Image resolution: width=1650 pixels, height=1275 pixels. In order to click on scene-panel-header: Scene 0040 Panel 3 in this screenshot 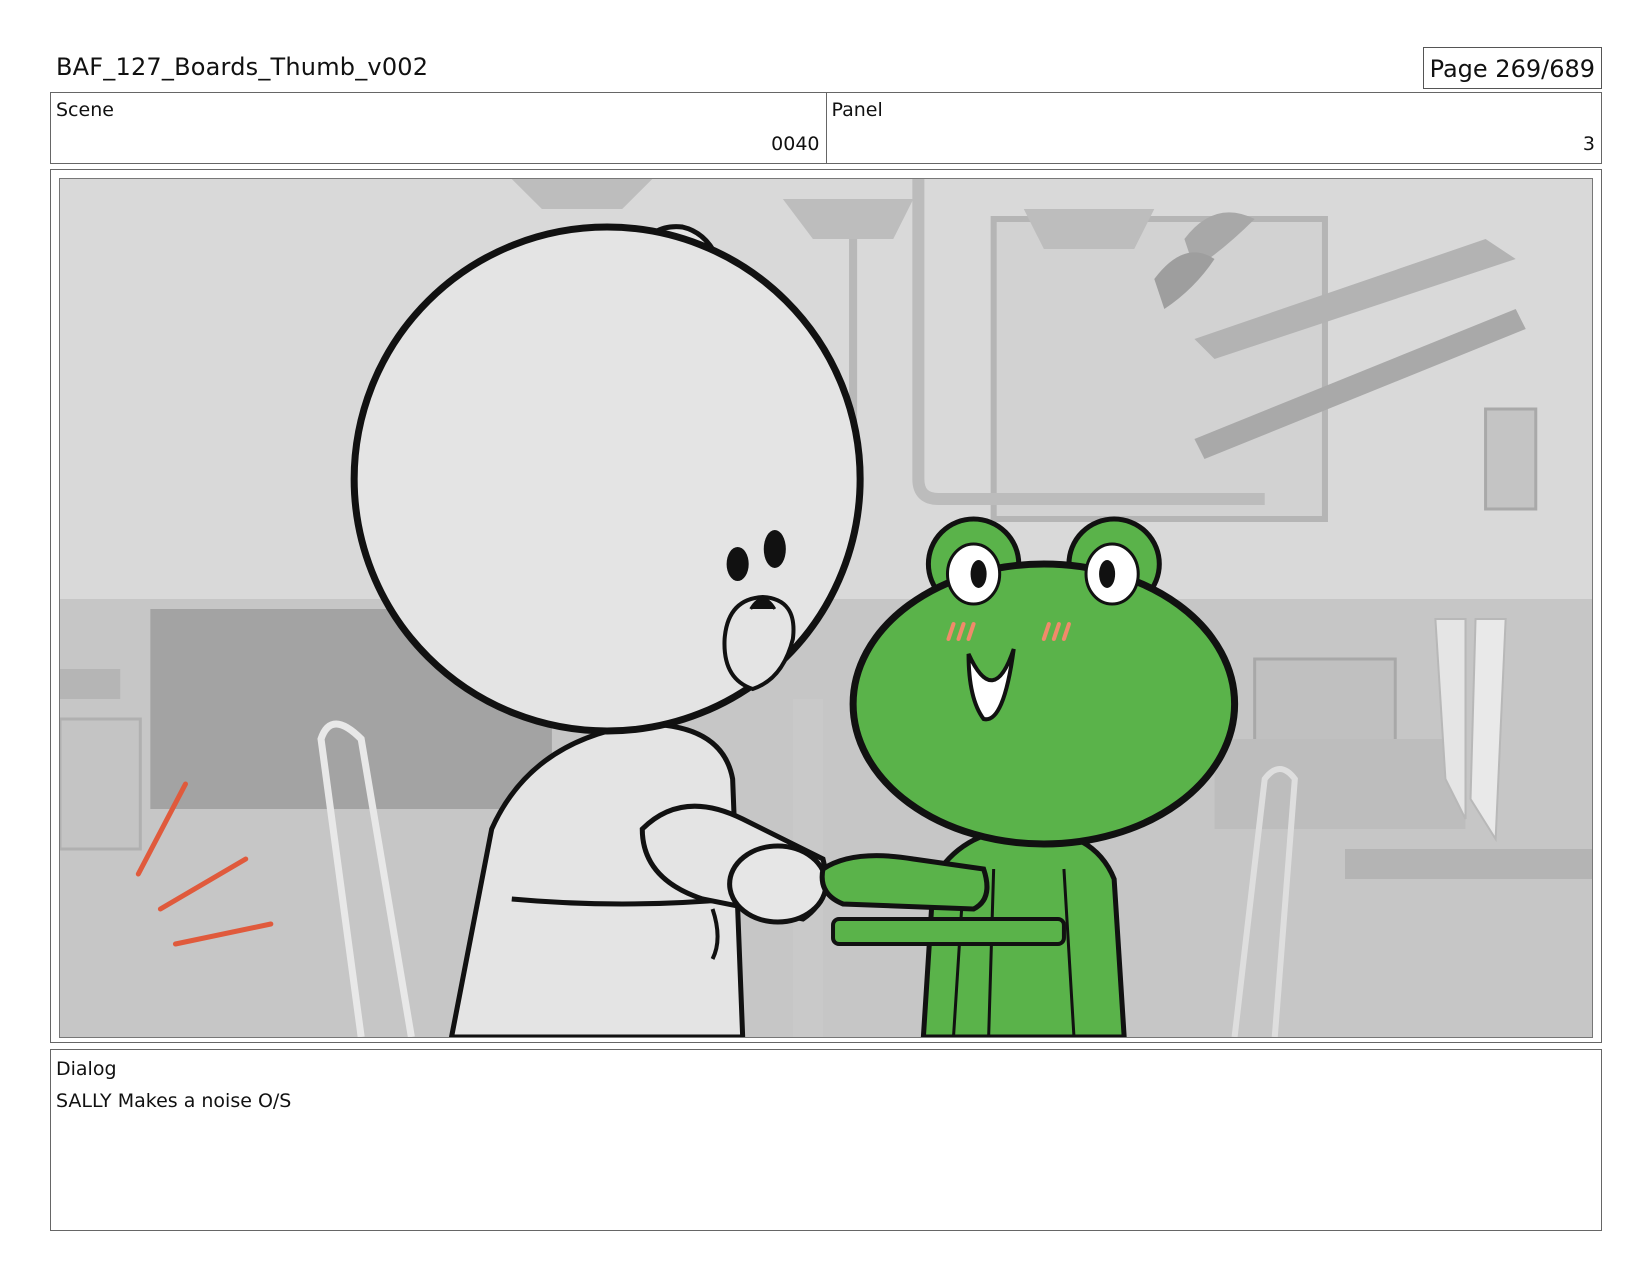, I will do `click(826, 128)`.